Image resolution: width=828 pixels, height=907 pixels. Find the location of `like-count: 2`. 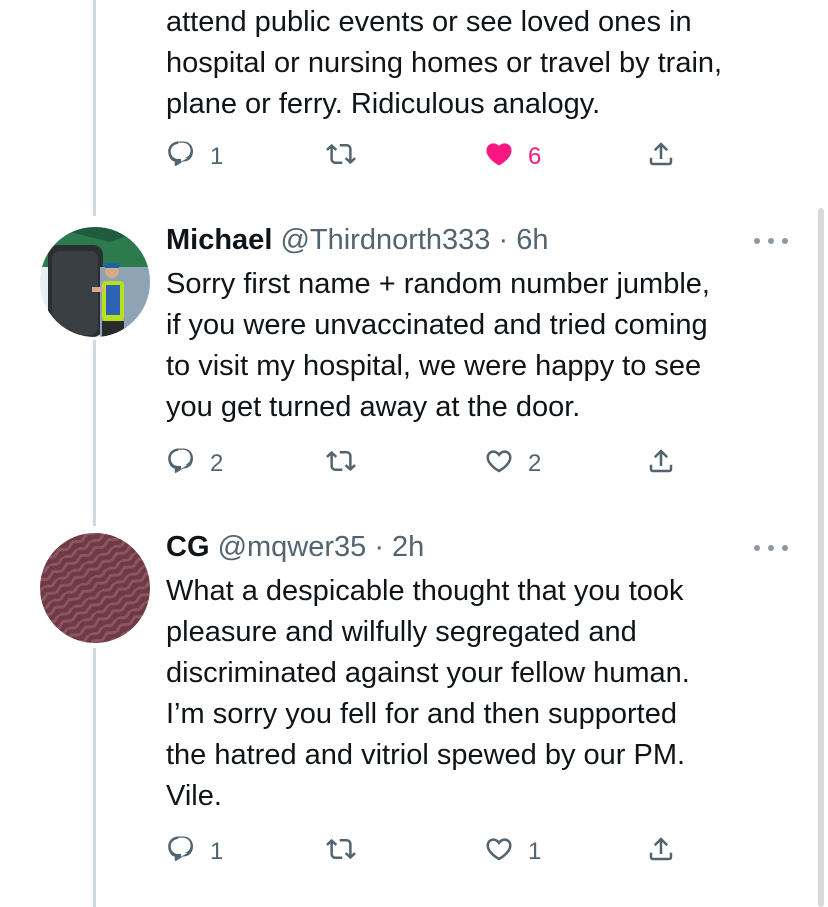

like-count: 2 is located at coordinates (535, 463).